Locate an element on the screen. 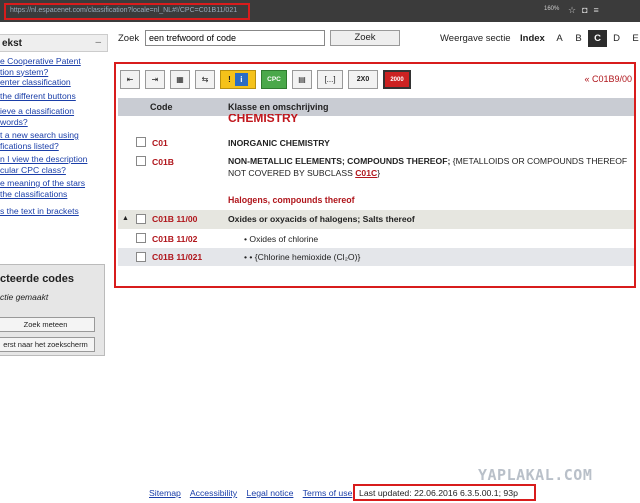 The image size is (640, 503). section-letter-b: B is located at coordinates (578, 38).